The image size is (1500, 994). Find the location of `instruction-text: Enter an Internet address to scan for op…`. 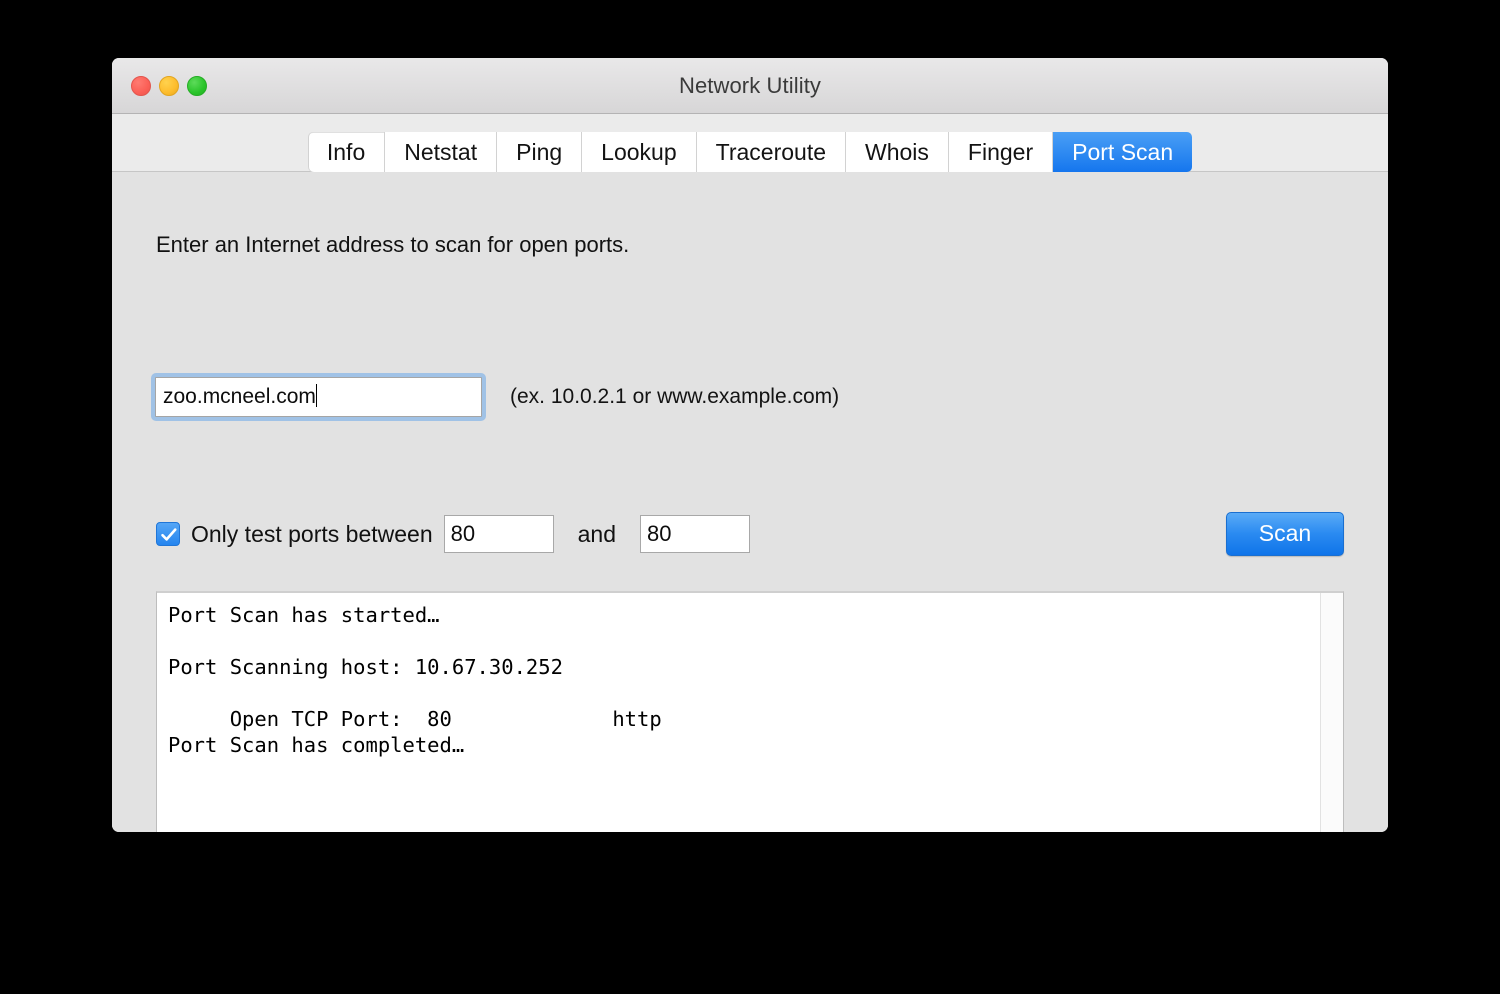

instruction-text: Enter an Internet address to scan for op… is located at coordinates (393, 244).